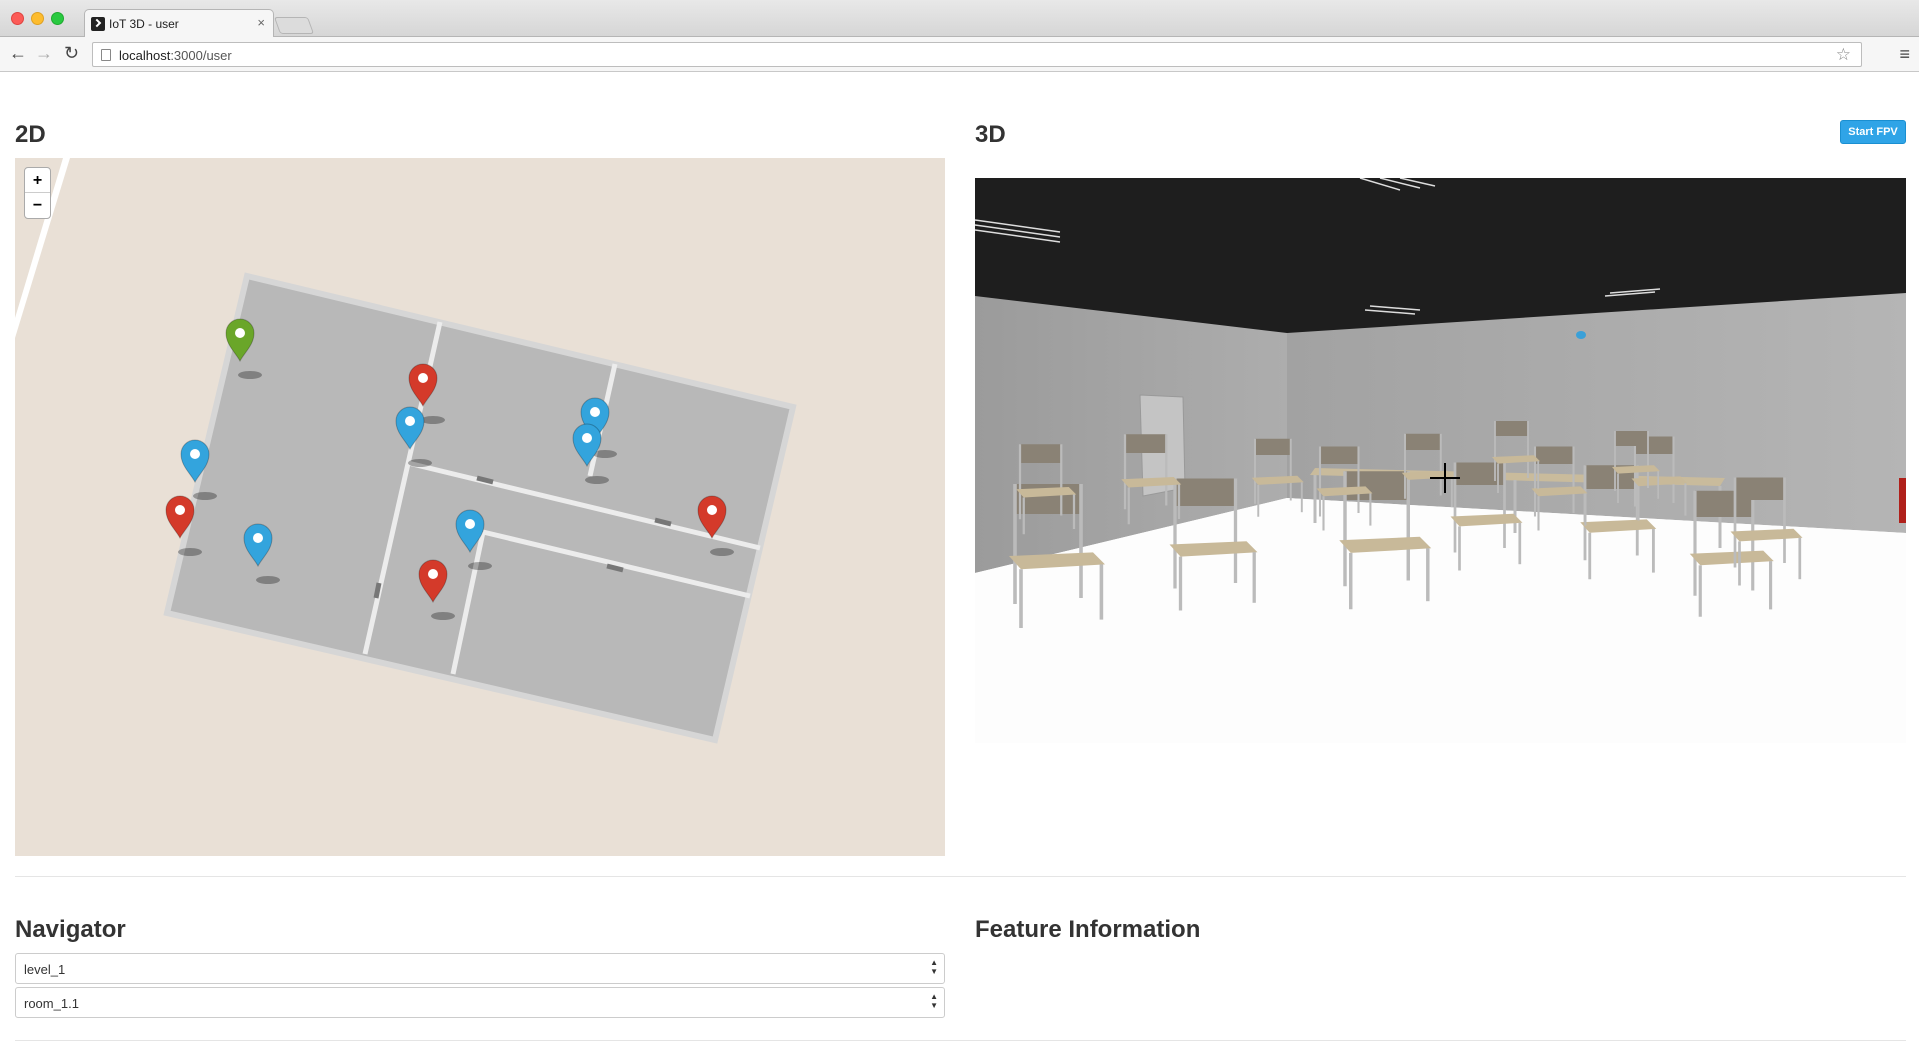  I want to click on zoom-in-button: +, so click(37, 180).